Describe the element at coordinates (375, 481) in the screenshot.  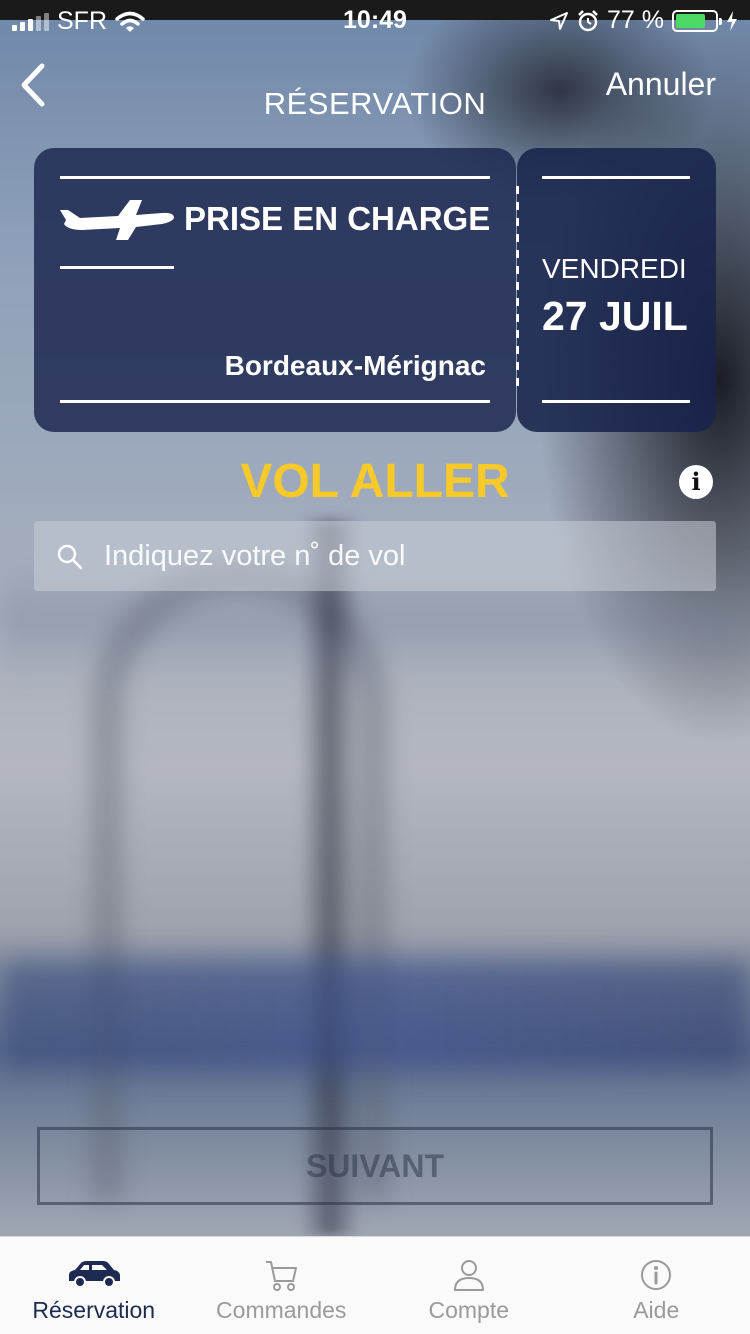
I see `section-heading: VOL ALLER` at that location.